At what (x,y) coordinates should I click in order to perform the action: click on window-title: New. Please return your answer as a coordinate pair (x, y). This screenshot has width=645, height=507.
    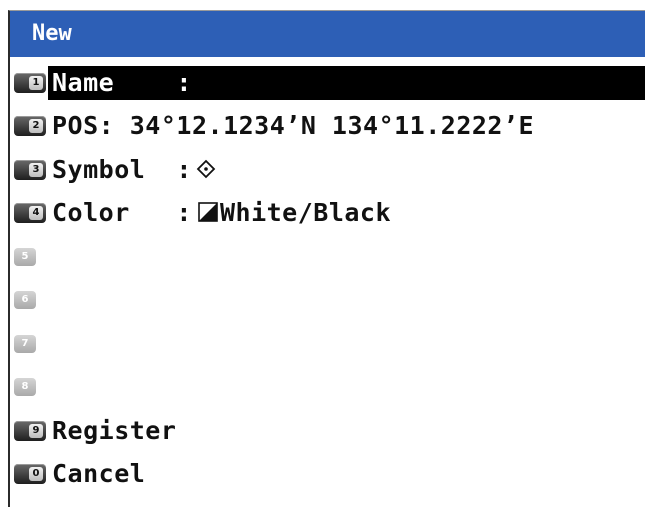
    Looking at the image, I should click on (327, 34).